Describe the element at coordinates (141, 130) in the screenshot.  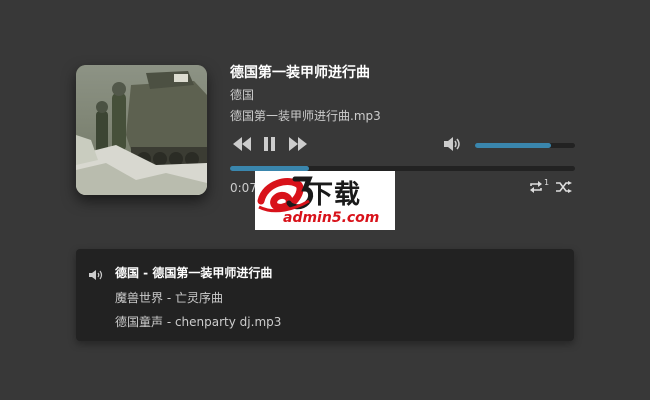
I see `album-cover` at that location.